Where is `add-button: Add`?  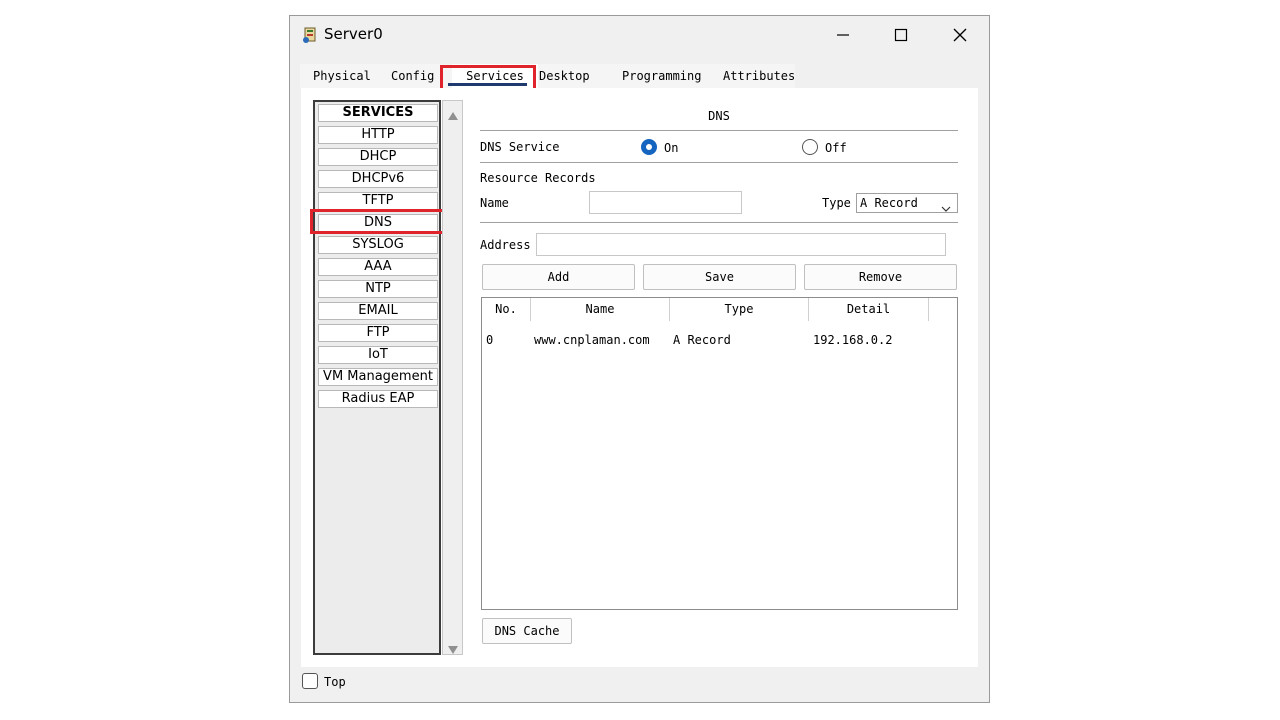
add-button: Add is located at coordinates (558, 277).